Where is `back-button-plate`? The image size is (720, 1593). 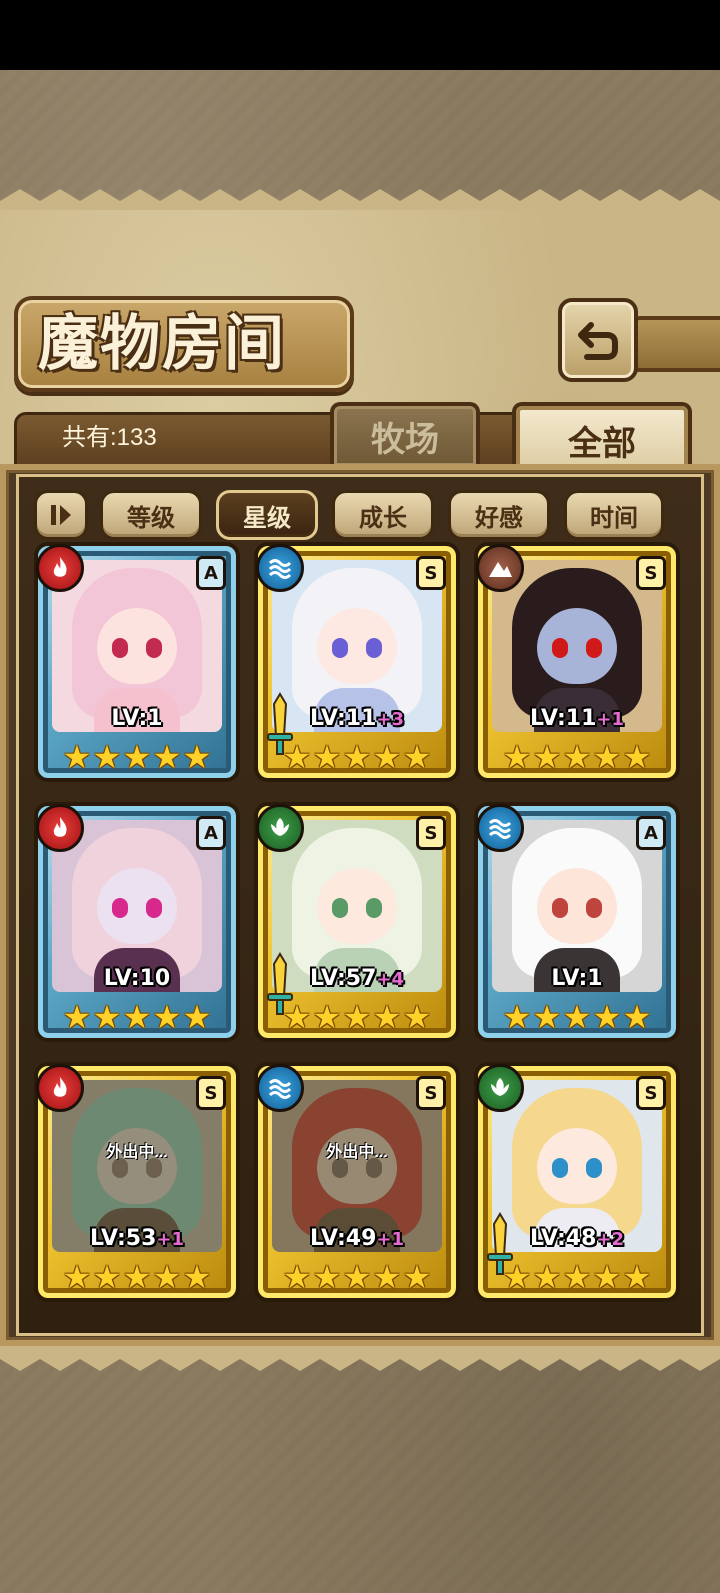 back-button-plate is located at coordinates (675, 344).